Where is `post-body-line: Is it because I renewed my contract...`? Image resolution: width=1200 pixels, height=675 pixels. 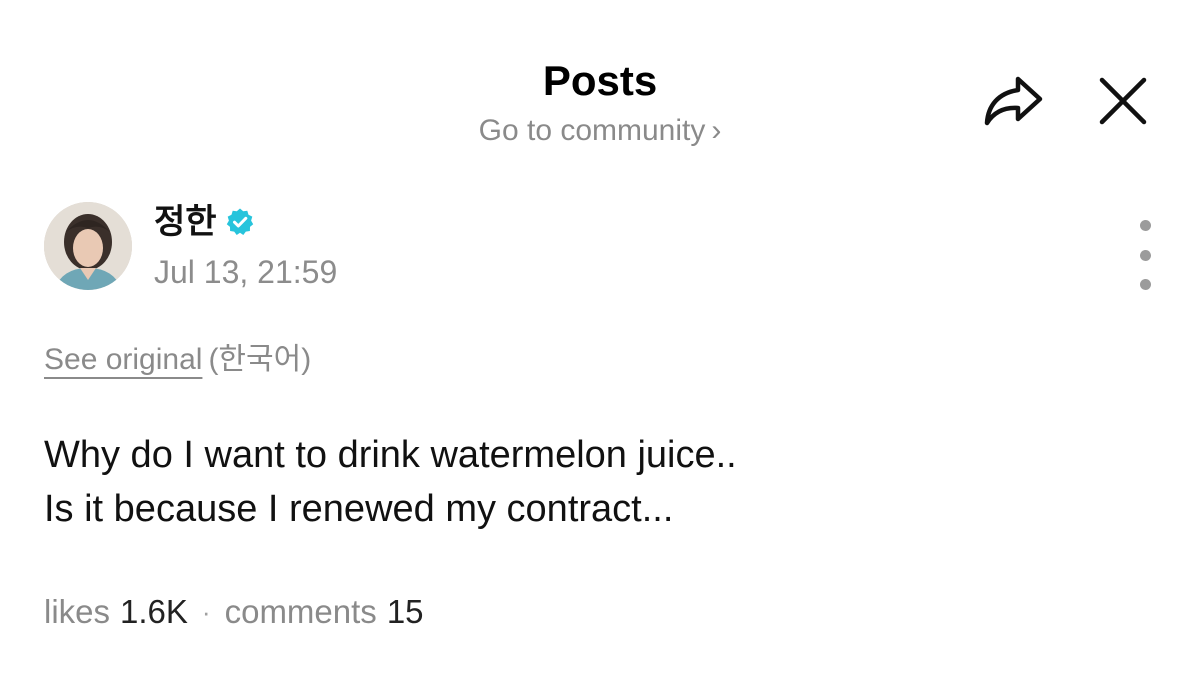 post-body-line: Is it because I renewed my contract... is located at coordinates (359, 509).